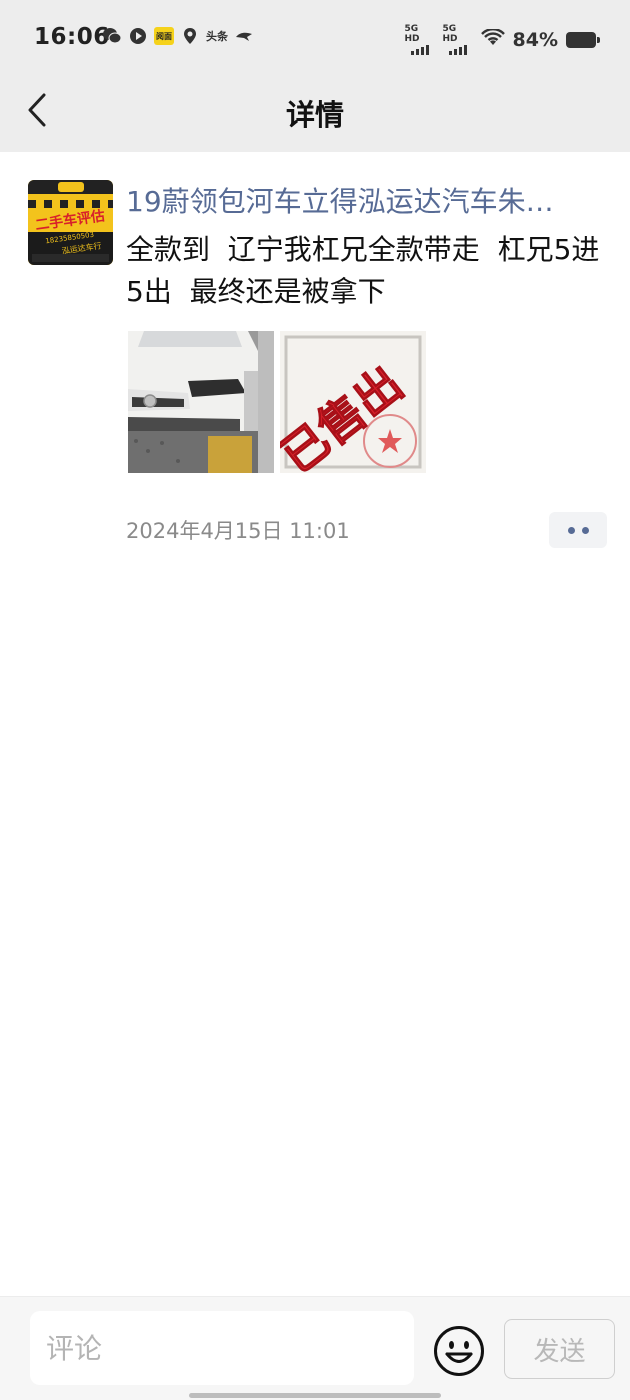  I want to click on network-2: 5G HD, so click(458, 39).